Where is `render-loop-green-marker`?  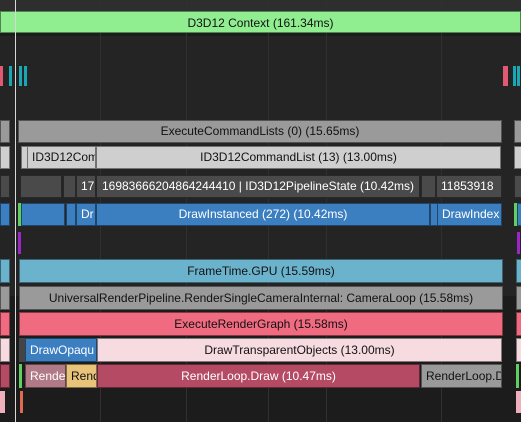
render-loop-green-marker is located at coordinates (20, 376).